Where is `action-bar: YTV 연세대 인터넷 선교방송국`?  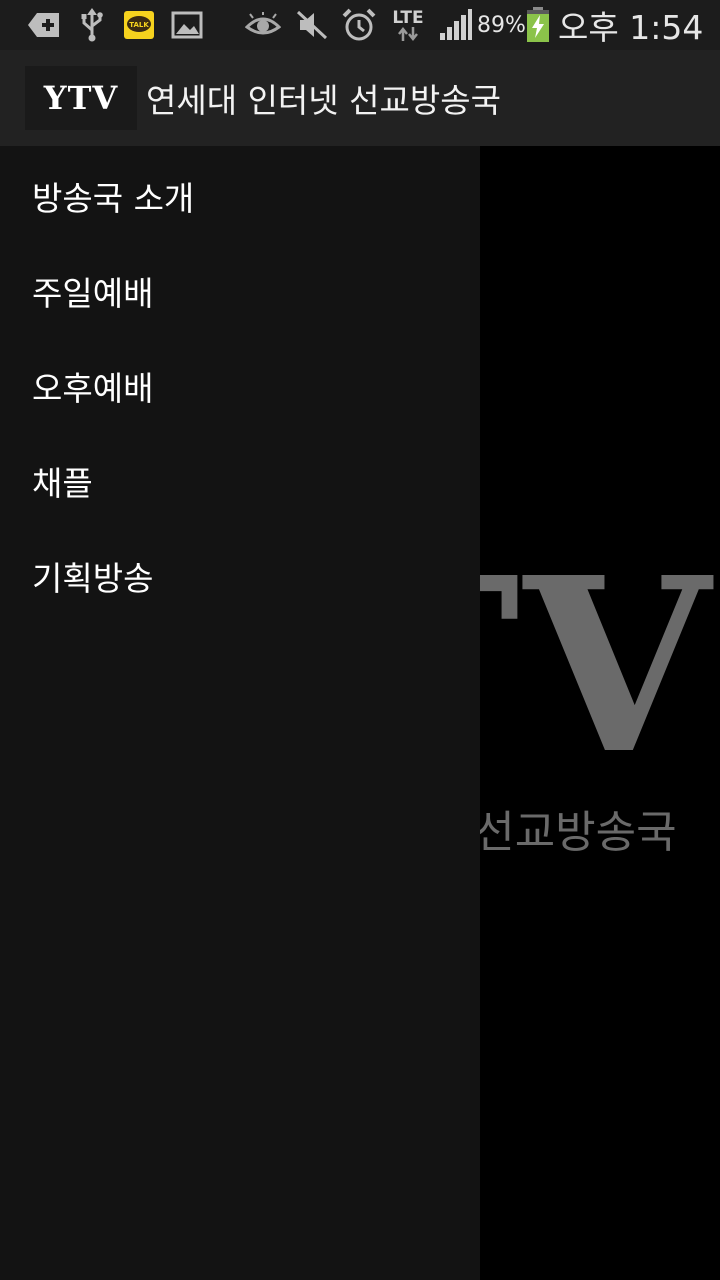 action-bar: YTV 연세대 인터넷 선교방송국 is located at coordinates (360, 98).